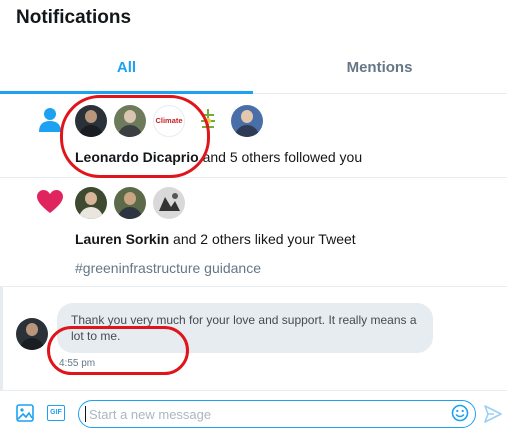  I want to click on page-title: Notifications, so click(74, 17).